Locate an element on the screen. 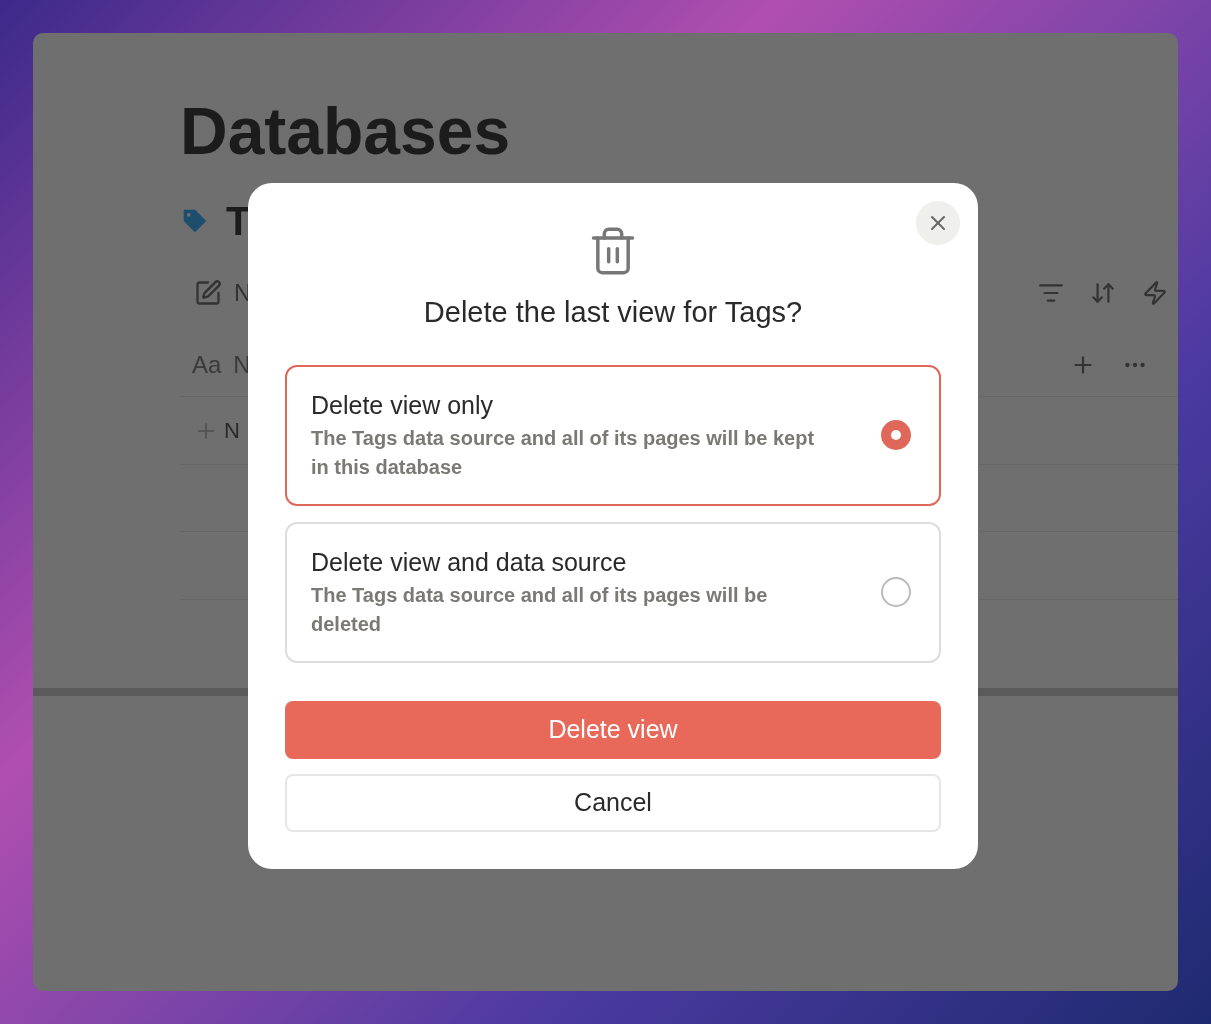 The image size is (1211, 1024). close-button is located at coordinates (938, 223).